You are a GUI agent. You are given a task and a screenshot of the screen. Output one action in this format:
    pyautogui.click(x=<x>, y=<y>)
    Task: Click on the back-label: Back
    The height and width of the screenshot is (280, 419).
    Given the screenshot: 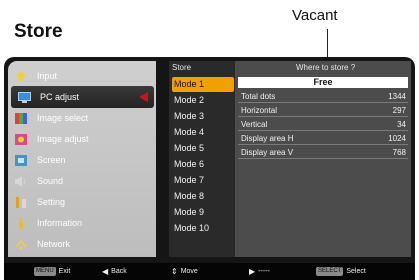 What is the action you would take?
    pyautogui.click(x=119, y=271)
    